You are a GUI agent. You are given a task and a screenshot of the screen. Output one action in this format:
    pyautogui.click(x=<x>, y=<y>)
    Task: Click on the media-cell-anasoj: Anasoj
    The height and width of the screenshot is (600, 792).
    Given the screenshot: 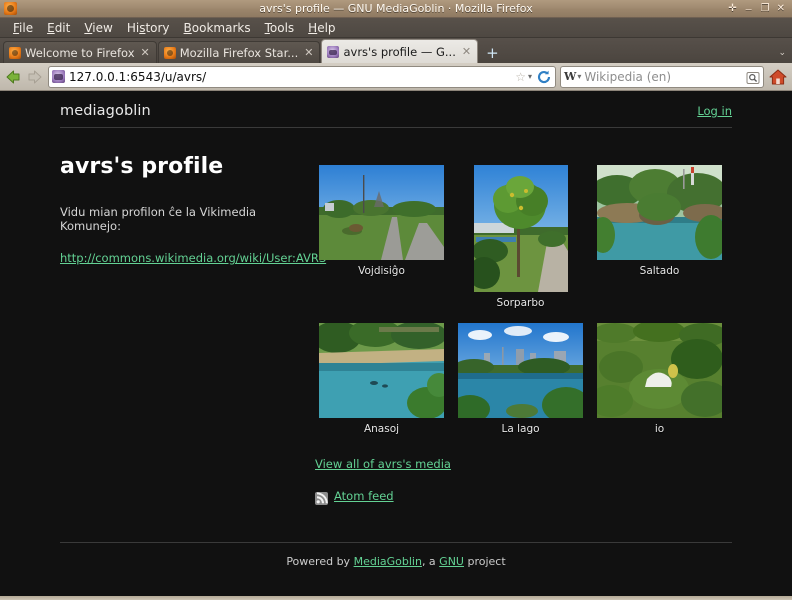 What is the action you would take?
    pyautogui.click(x=381, y=379)
    